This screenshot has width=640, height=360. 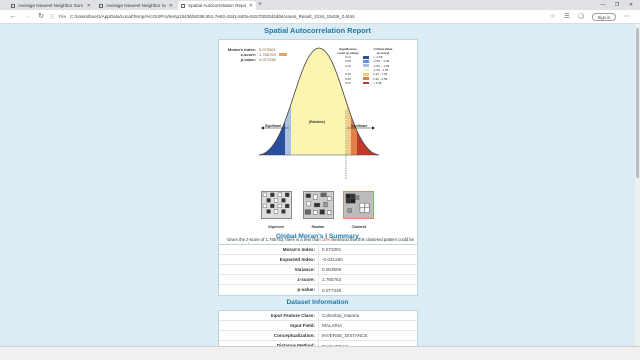 What do you see at coordinates (320, 353) in the screenshot?
I see `taskbar` at bounding box center [320, 353].